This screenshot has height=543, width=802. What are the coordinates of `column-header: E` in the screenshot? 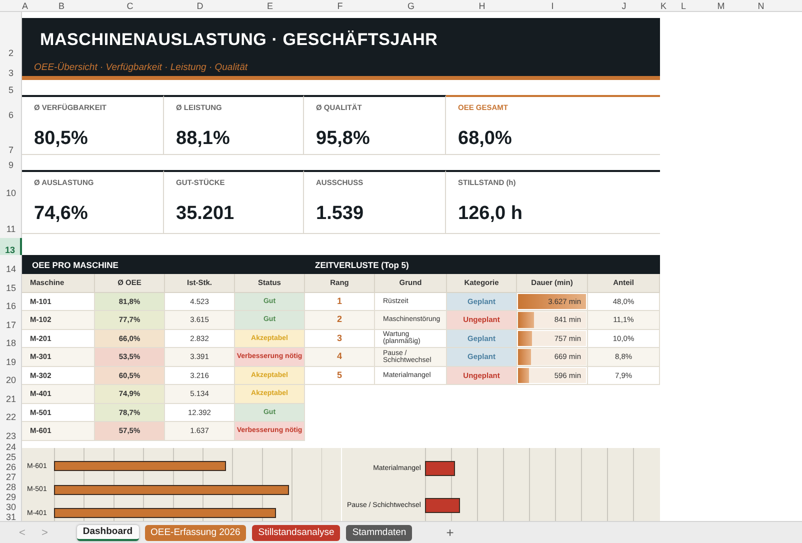 It's located at (270, 6).